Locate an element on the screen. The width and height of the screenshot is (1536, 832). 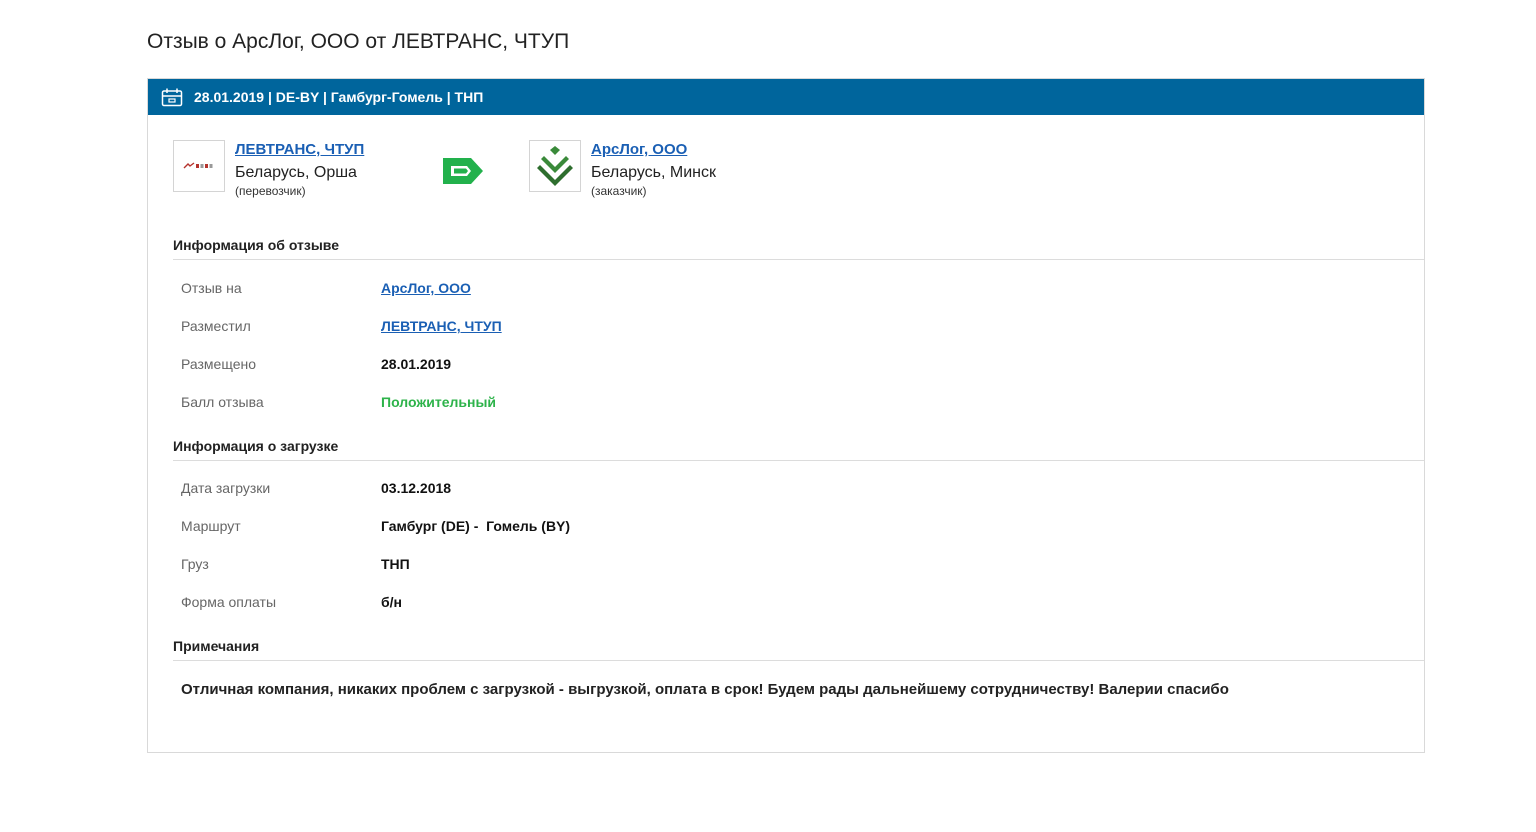
review-on-row: Отзыв на АрсЛог, ООО is located at coordinates (802, 288).